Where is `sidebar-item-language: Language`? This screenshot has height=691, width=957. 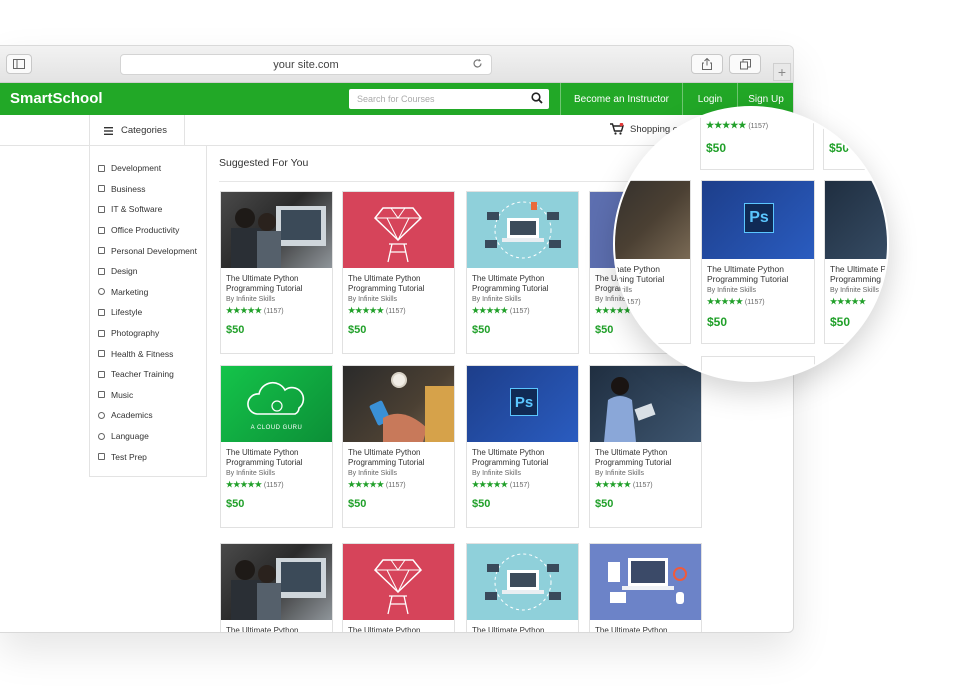
sidebar-item-language: Language is located at coordinates (148, 436).